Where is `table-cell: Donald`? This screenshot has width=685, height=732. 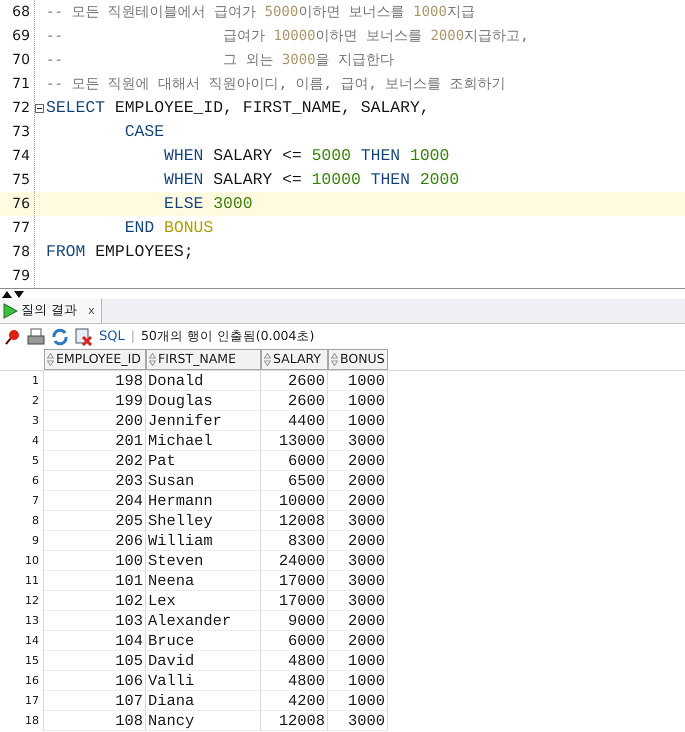
table-cell: Donald is located at coordinates (203, 381).